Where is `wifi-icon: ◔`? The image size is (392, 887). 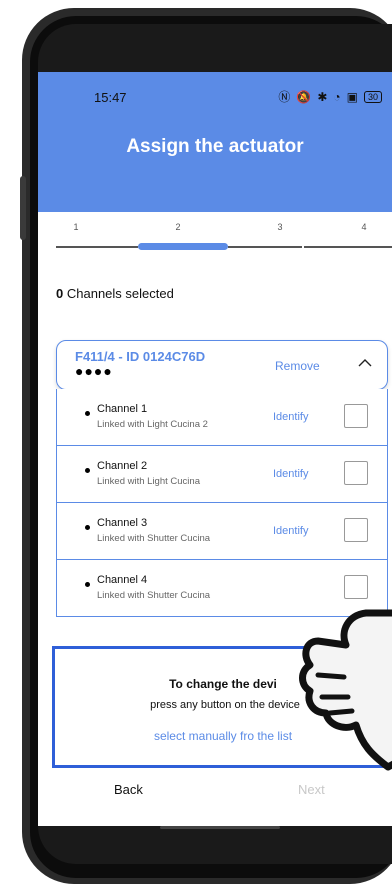 wifi-icon: ◔ is located at coordinates (337, 96).